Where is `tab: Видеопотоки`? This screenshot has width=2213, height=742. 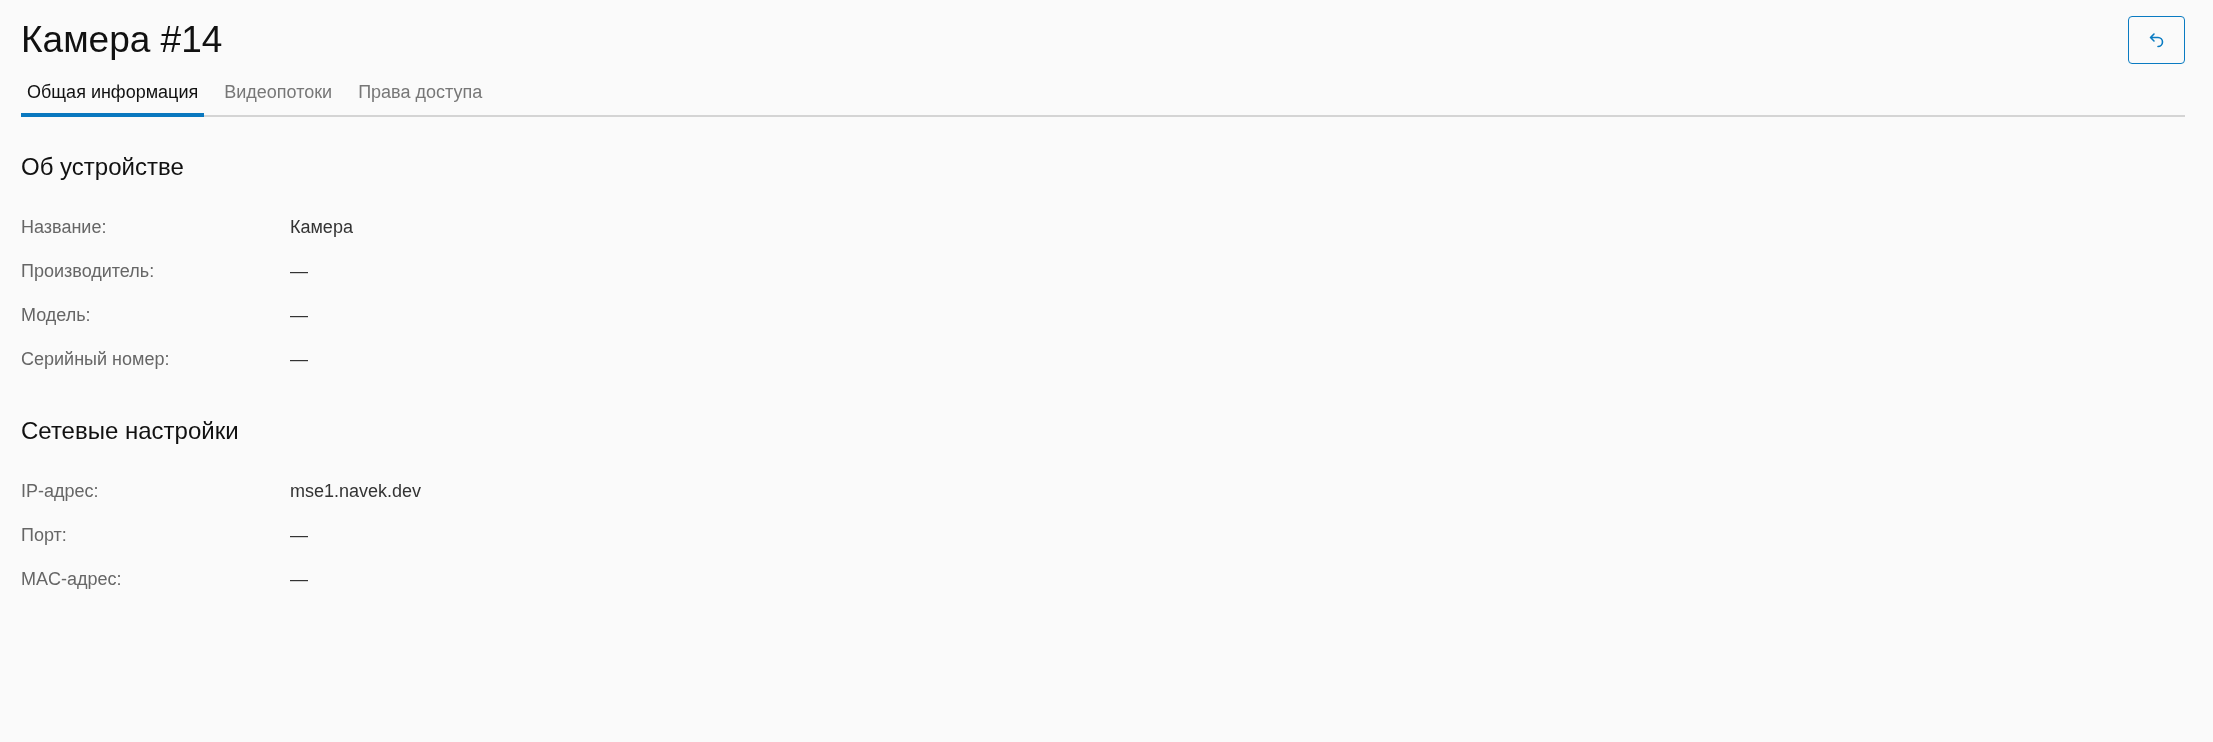 tab: Видеопотоки is located at coordinates (278, 95).